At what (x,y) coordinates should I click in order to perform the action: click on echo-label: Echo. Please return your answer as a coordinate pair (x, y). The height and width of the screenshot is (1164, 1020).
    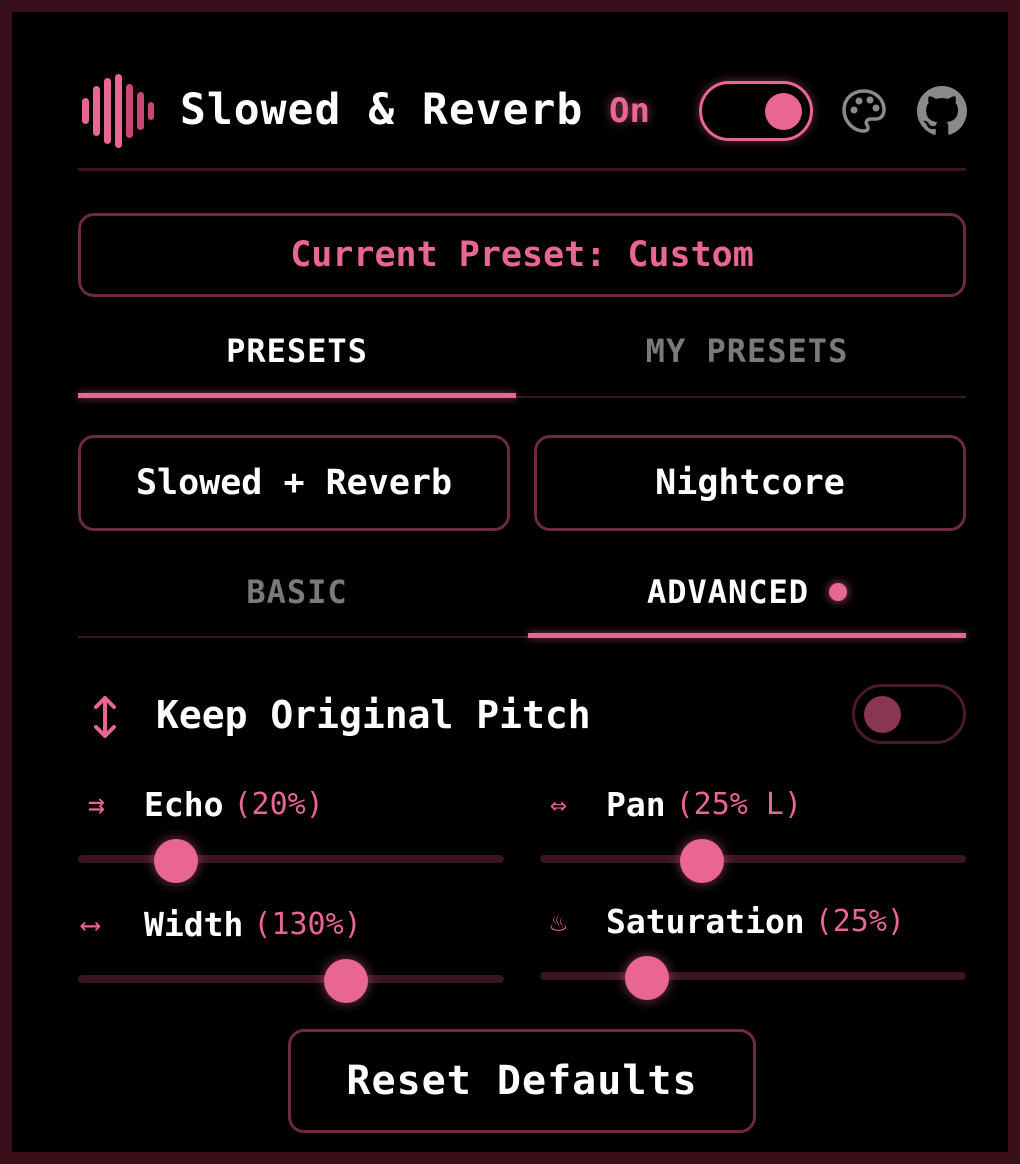
    Looking at the image, I should click on (184, 804).